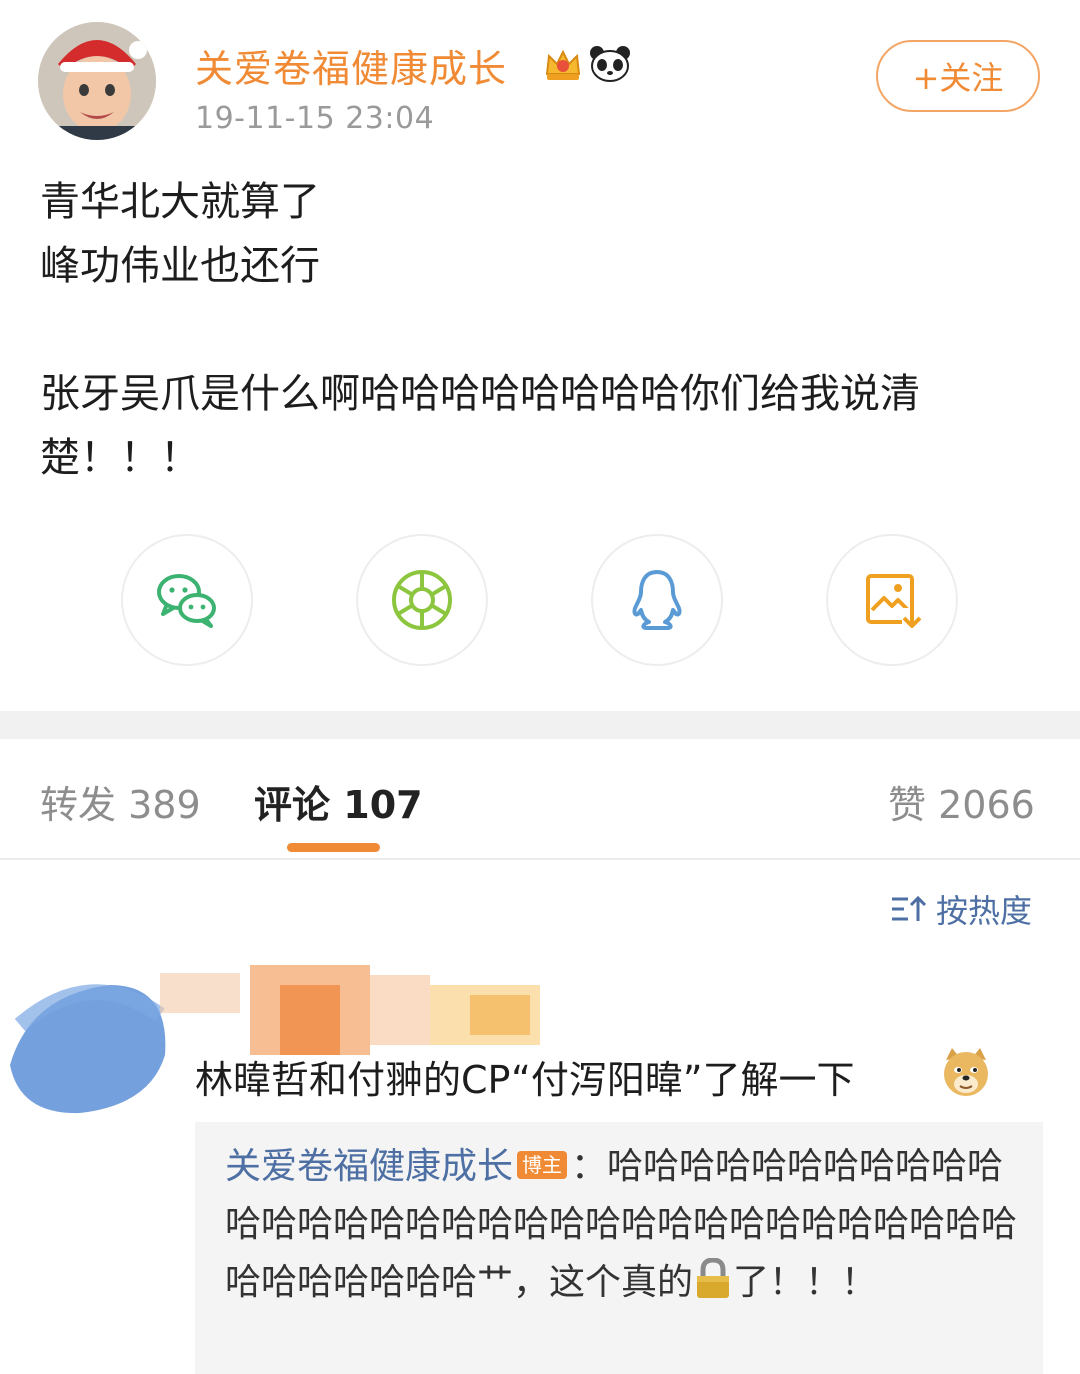 Image resolution: width=1080 pixels, height=1374 pixels. I want to click on tab-likes-label: 赞, so click(907, 805).